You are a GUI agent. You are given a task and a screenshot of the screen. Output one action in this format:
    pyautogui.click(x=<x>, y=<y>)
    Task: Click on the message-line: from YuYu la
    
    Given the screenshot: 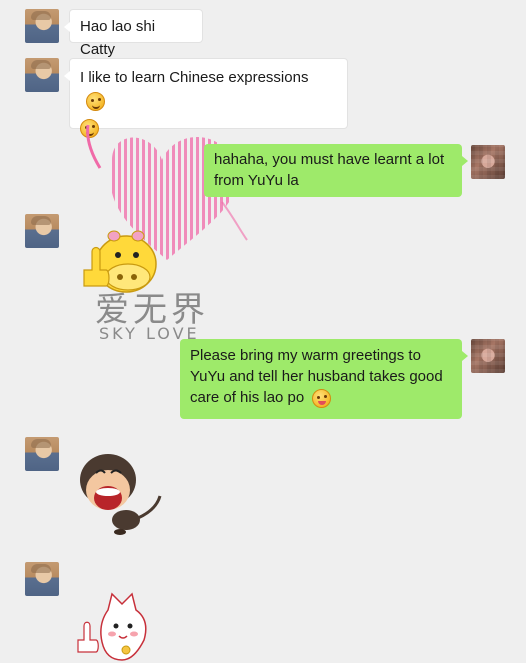 What is the action you would take?
    pyautogui.click(x=256, y=180)
    